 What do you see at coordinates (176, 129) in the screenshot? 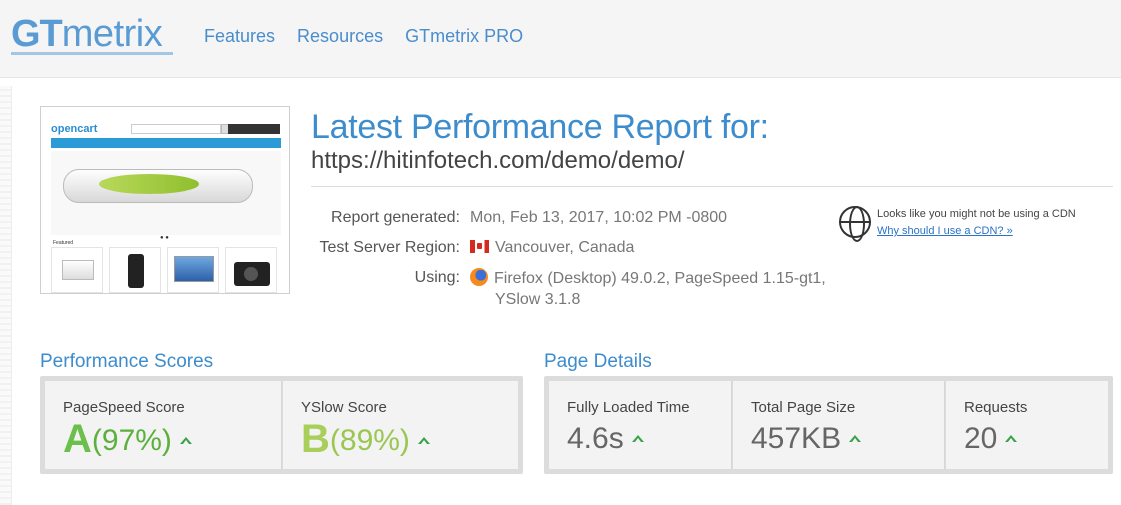
I see `thumb-search-box` at bounding box center [176, 129].